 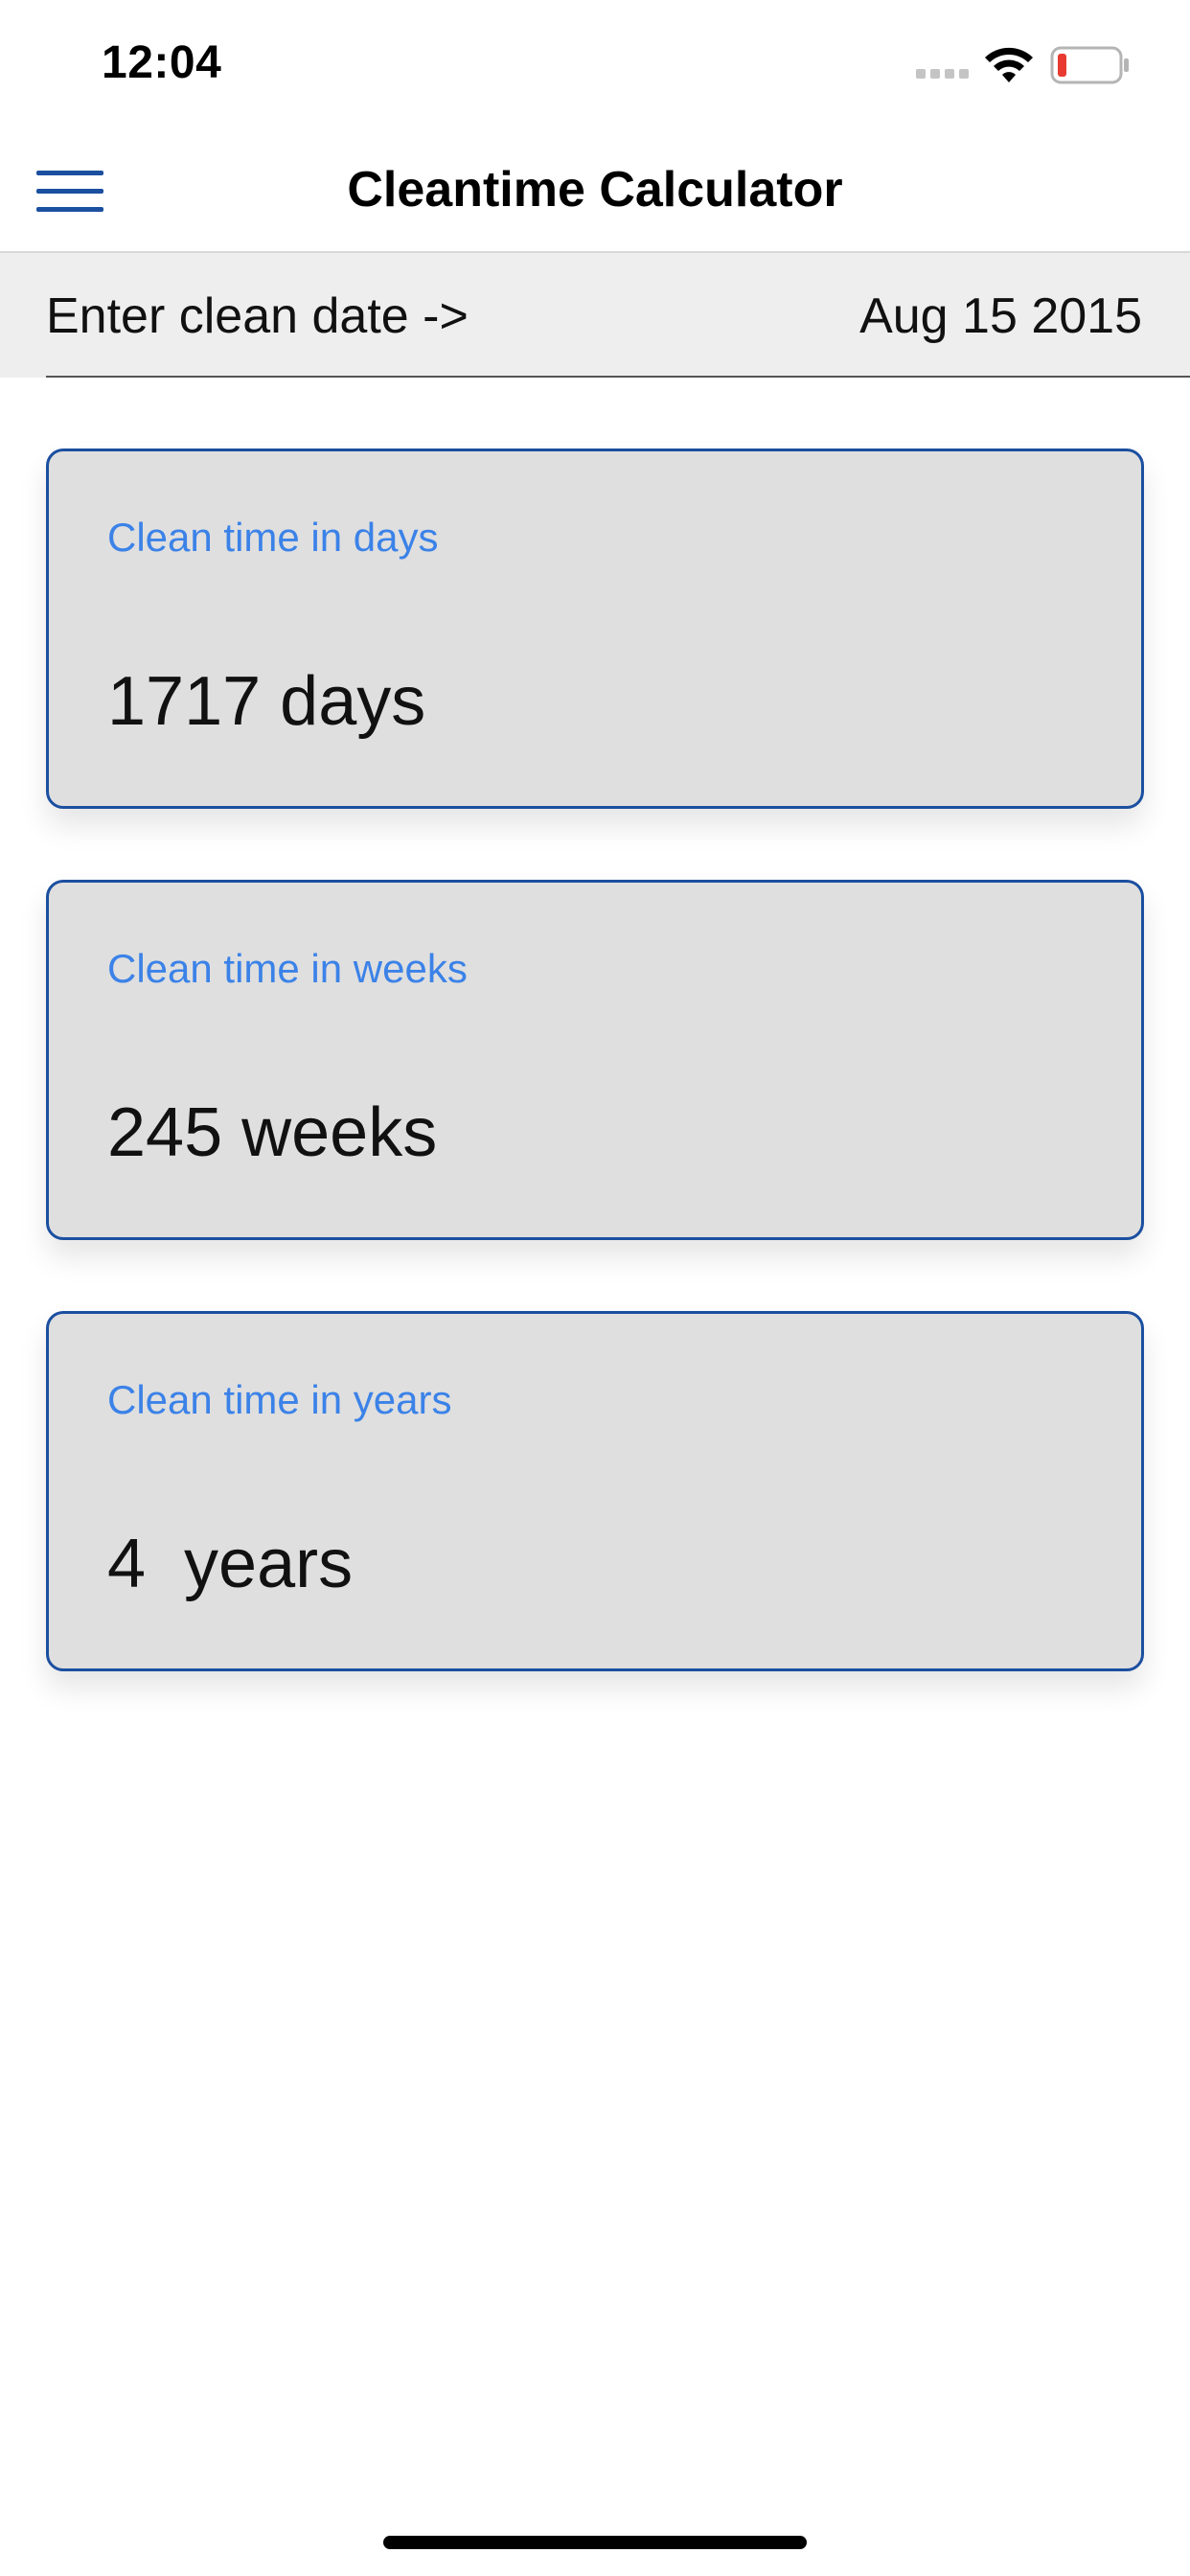 I want to click on clean-date-picker-row: Enter clean date -> Aug 15 2015, so click(x=595, y=315).